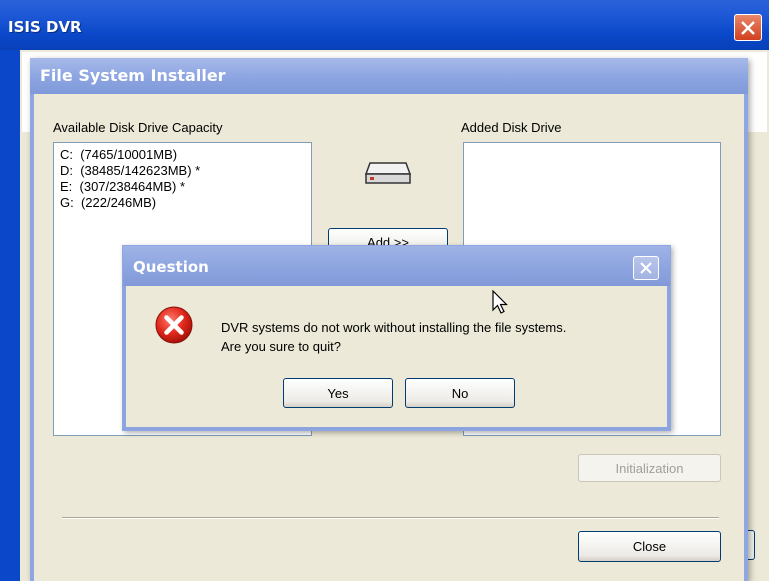 This screenshot has height=581, width=769. Describe the element at coordinates (174, 325) in the screenshot. I see `error-icon` at that location.